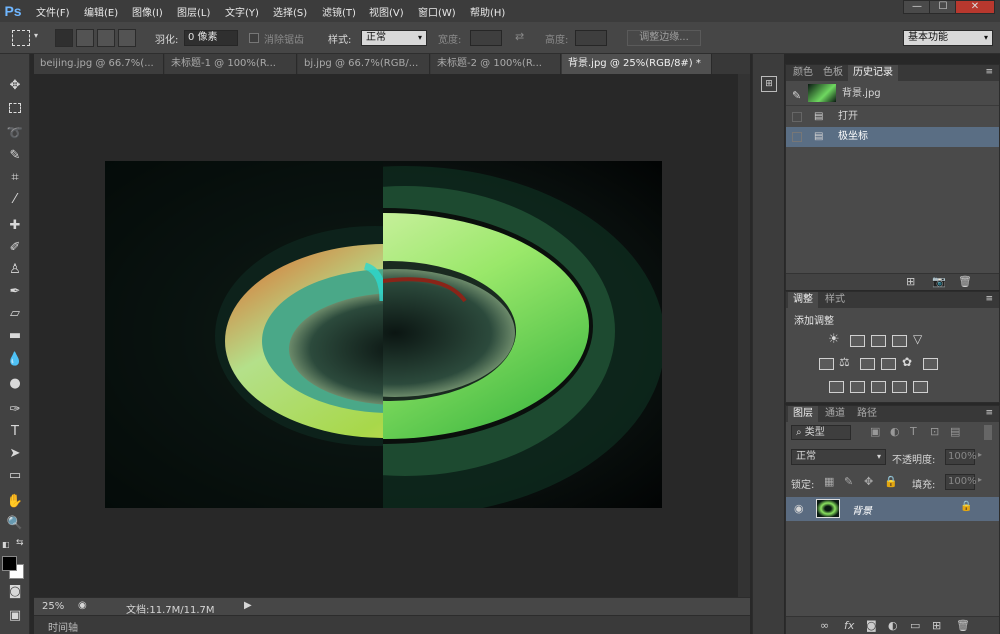  Describe the element at coordinates (899, 341) in the screenshot. I see `exposure-icon` at that location.